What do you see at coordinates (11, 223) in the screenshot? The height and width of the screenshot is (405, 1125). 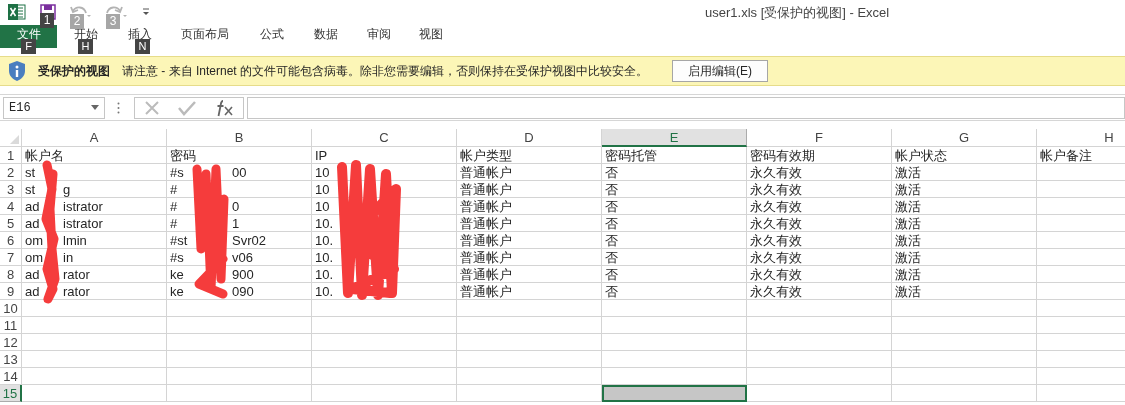 I see `row-header: 5` at bounding box center [11, 223].